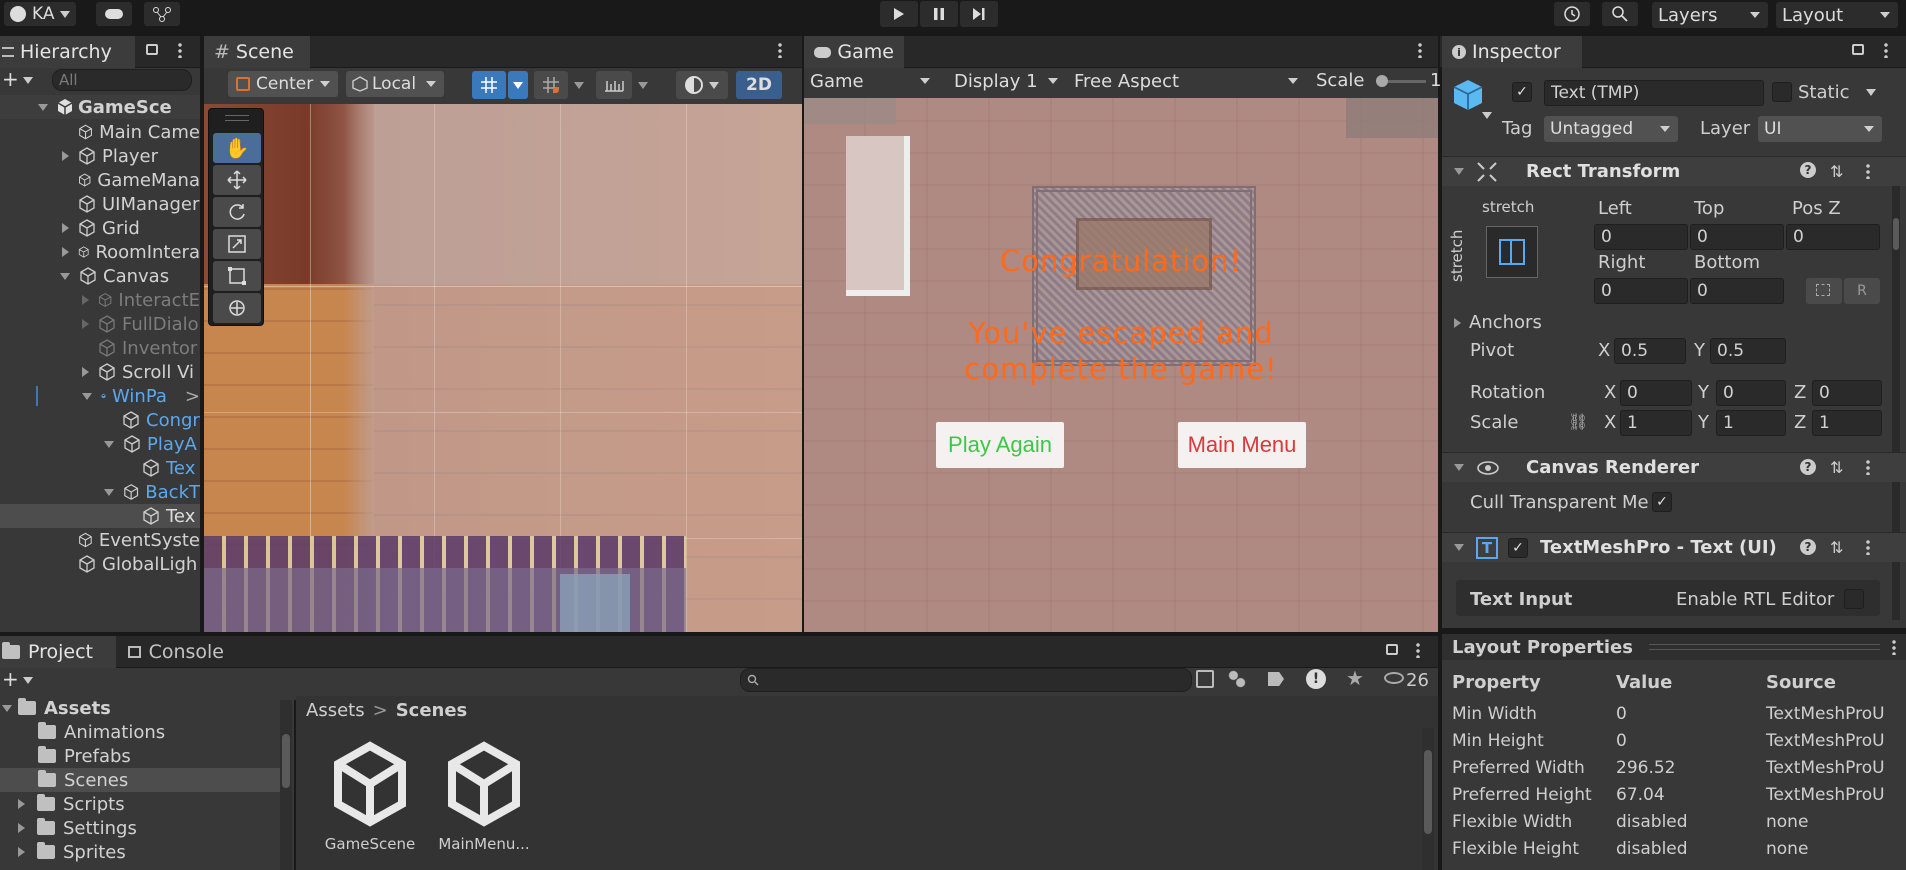 The height and width of the screenshot is (870, 1906). Describe the element at coordinates (100, 348) in the screenshot. I see `hierarchy-item-inventory: Inventor` at that location.